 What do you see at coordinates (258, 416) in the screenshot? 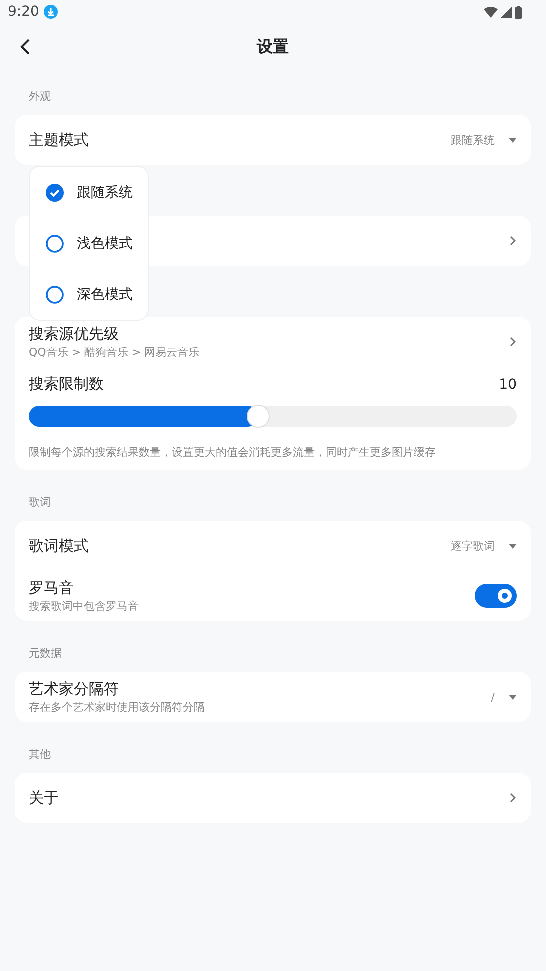
I see `slider-thumb` at bounding box center [258, 416].